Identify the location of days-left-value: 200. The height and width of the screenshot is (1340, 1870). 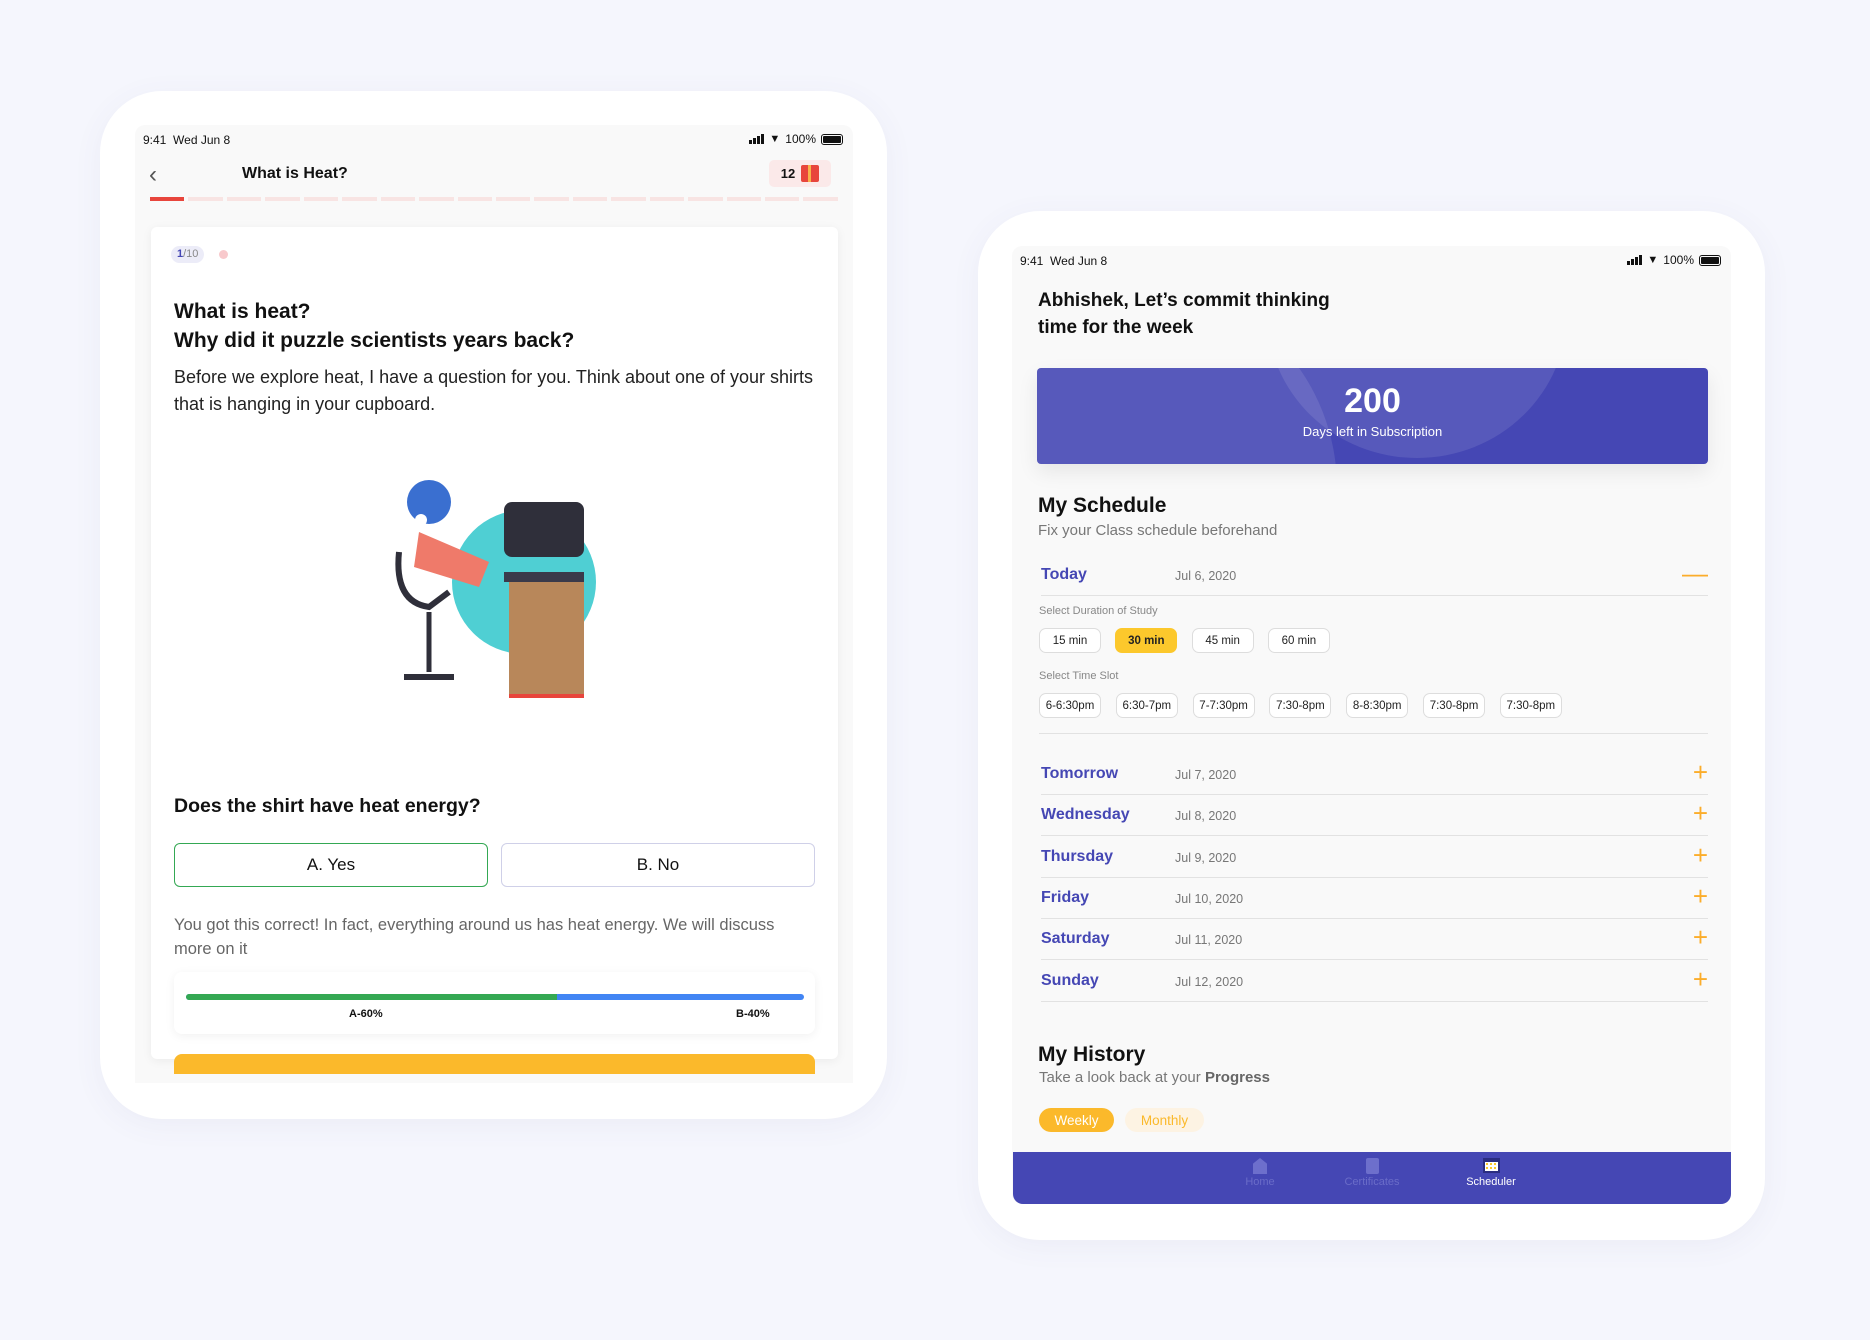
(1372, 401).